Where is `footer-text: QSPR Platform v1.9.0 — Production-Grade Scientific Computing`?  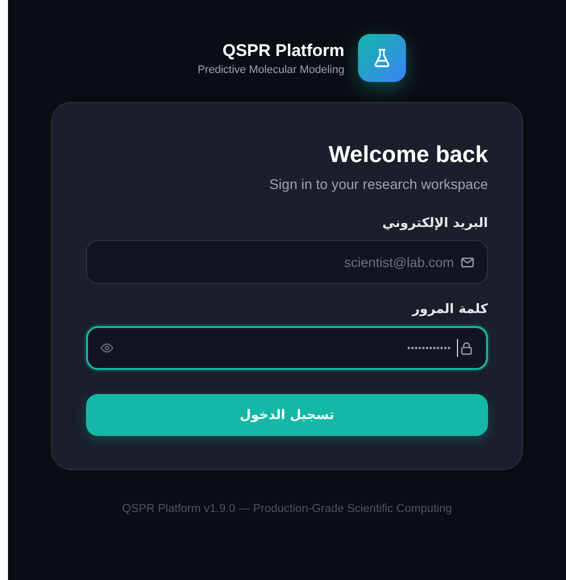
footer-text: QSPR Platform v1.9.0 — Production-Grade Scientific Computing is located at coordinates (287, 509).